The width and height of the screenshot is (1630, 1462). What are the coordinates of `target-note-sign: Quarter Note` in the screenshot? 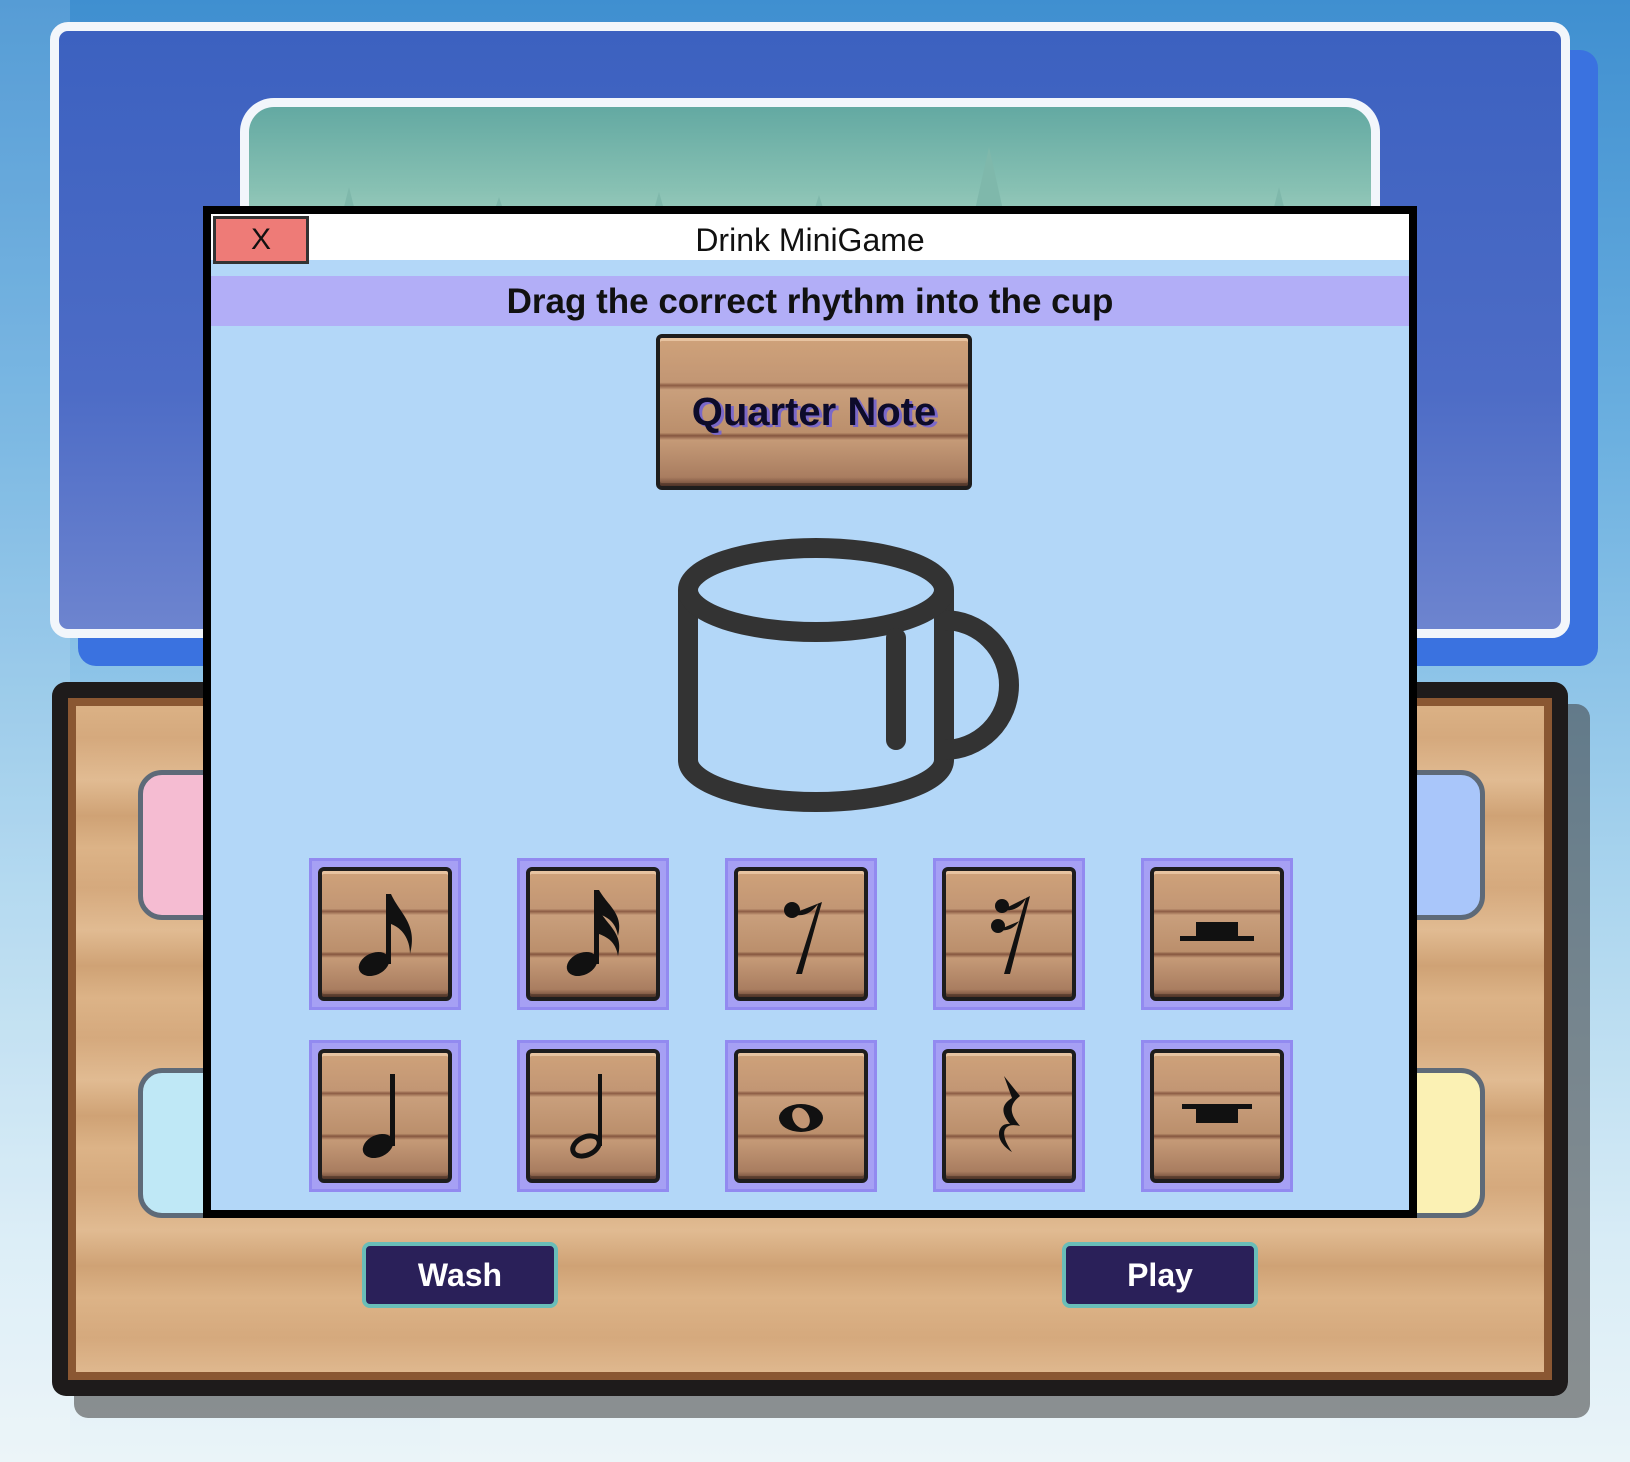 It's located at (814, 412).